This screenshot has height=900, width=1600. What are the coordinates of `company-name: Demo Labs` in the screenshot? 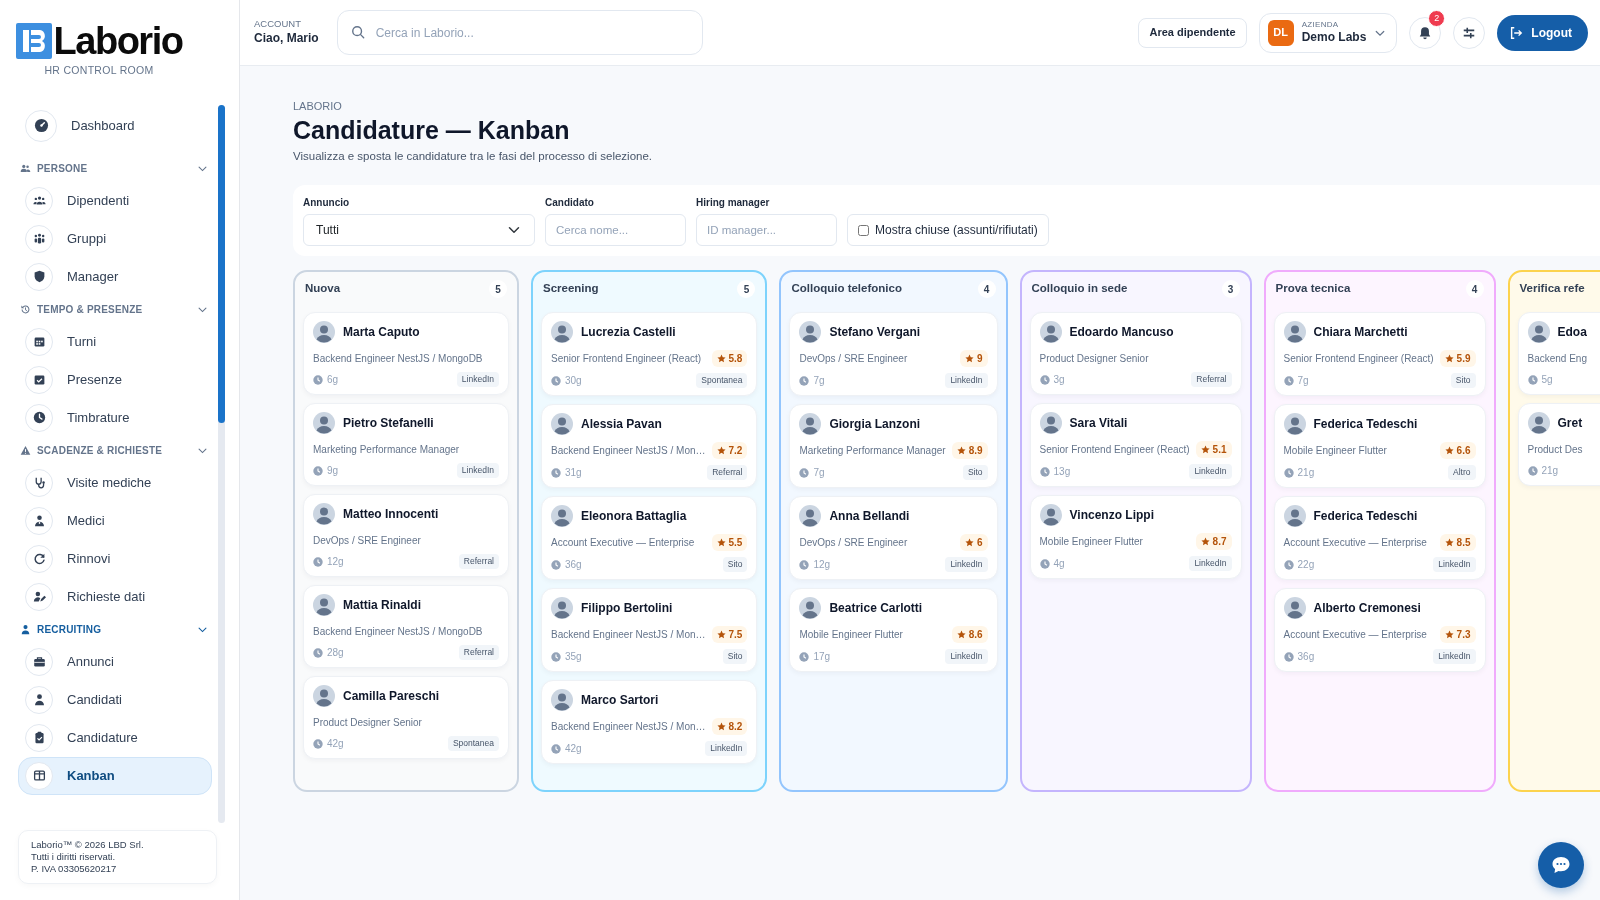 It's located at (1334, 37).